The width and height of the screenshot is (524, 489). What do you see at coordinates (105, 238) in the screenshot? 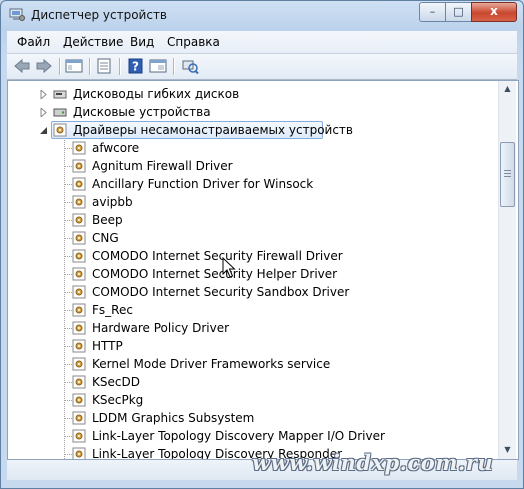
I see `driver-name: CNG` at bounding box center [105, 238].